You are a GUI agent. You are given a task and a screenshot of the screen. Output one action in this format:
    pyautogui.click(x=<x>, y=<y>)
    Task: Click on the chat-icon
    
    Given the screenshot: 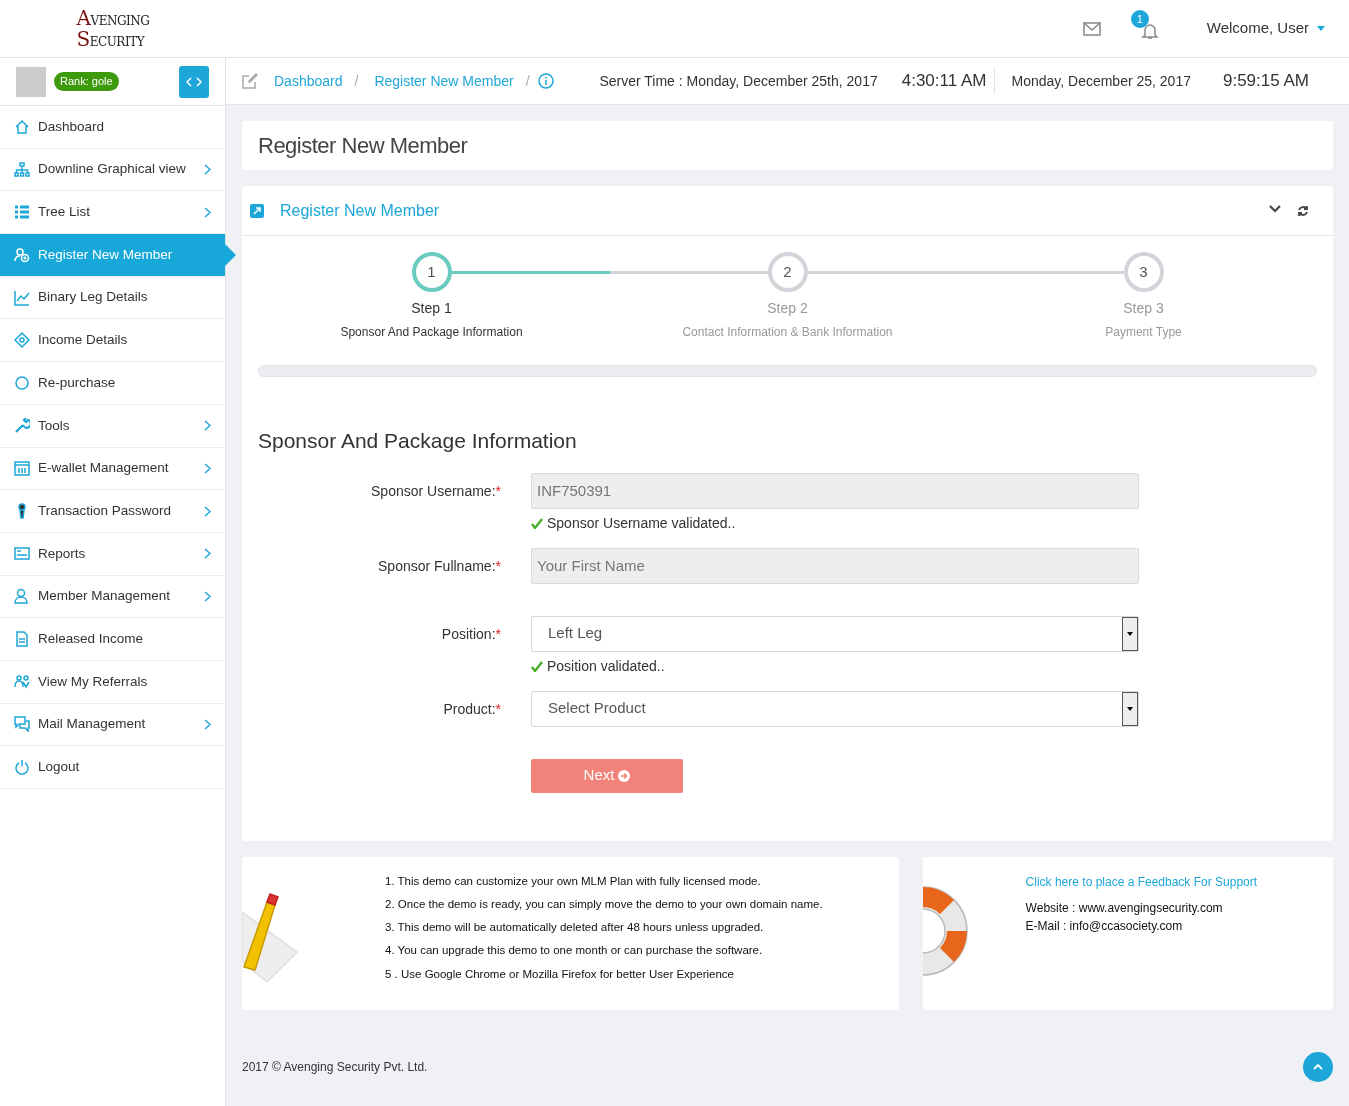 What is the action you would take?
    pyautogui.click(x=22, y=724)
    